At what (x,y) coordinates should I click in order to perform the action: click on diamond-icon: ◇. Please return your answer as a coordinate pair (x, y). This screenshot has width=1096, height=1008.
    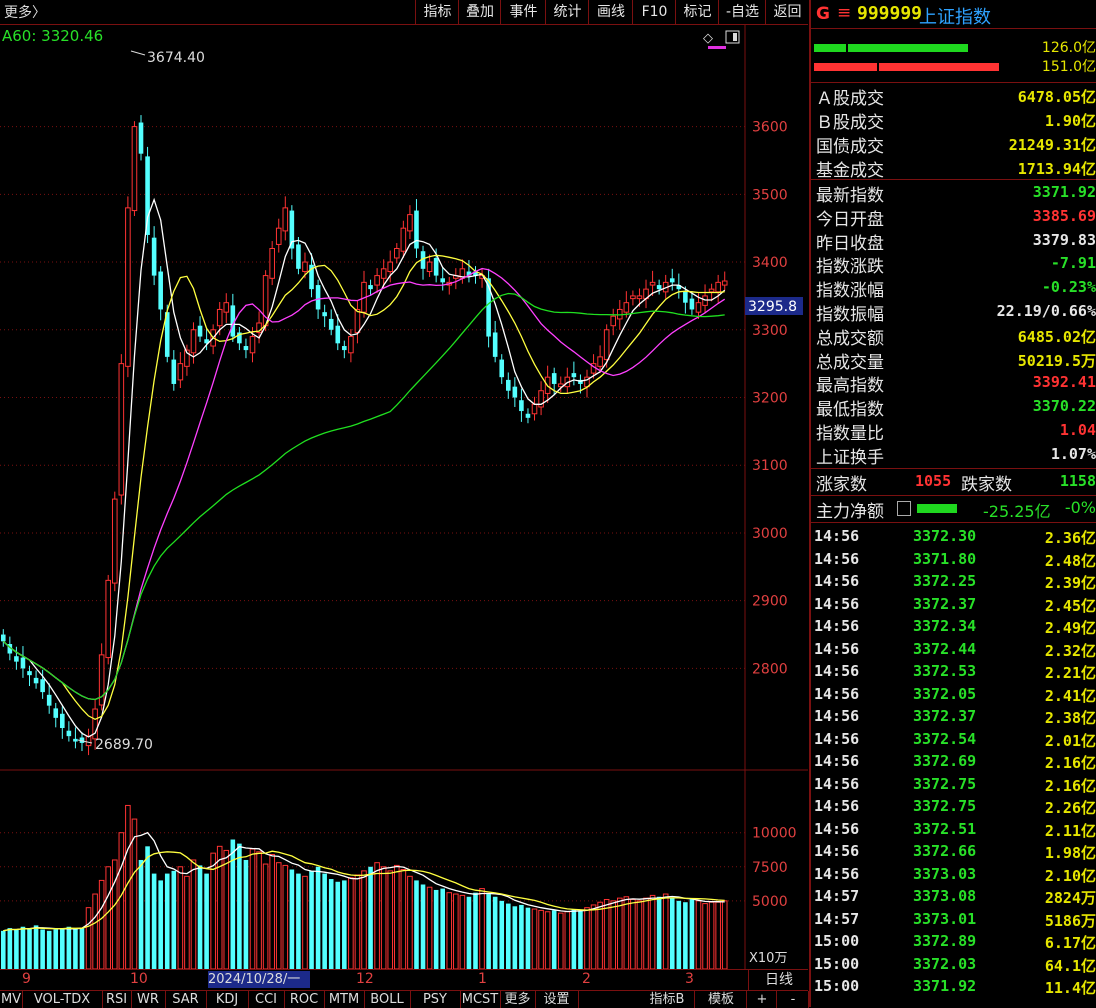
    Looking at the image, I should click on (708, 38).